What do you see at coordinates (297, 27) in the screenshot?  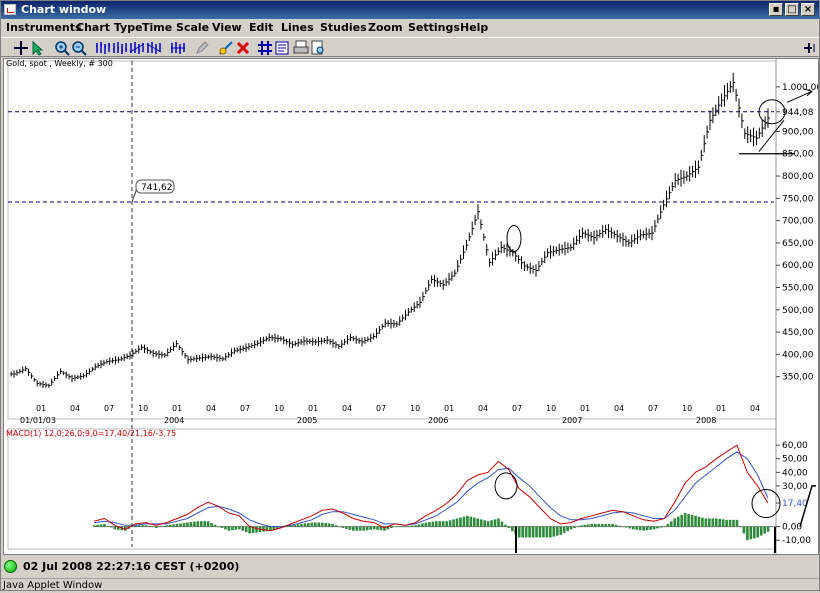 I see `menu-lines: Lines` at bounding box center [297, 27].